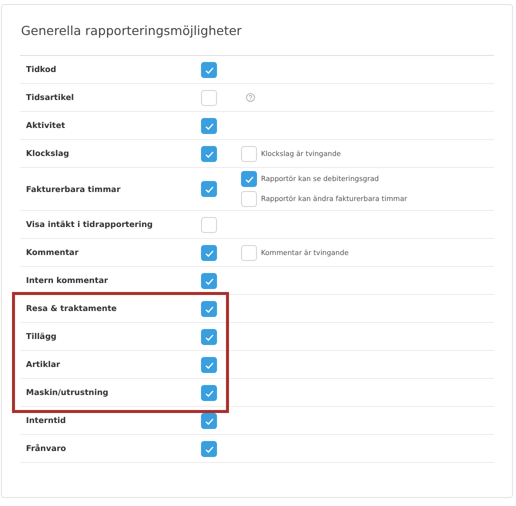  Describe the element at coordinates (71, 308) in the screenshot. I see `setting-label: Resa & traktamente` at that location.